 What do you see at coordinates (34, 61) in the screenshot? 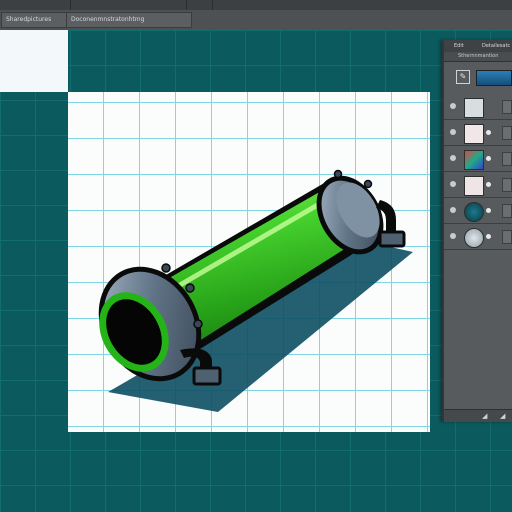
I see `ruler-corner` at bounding box center [34, 61].